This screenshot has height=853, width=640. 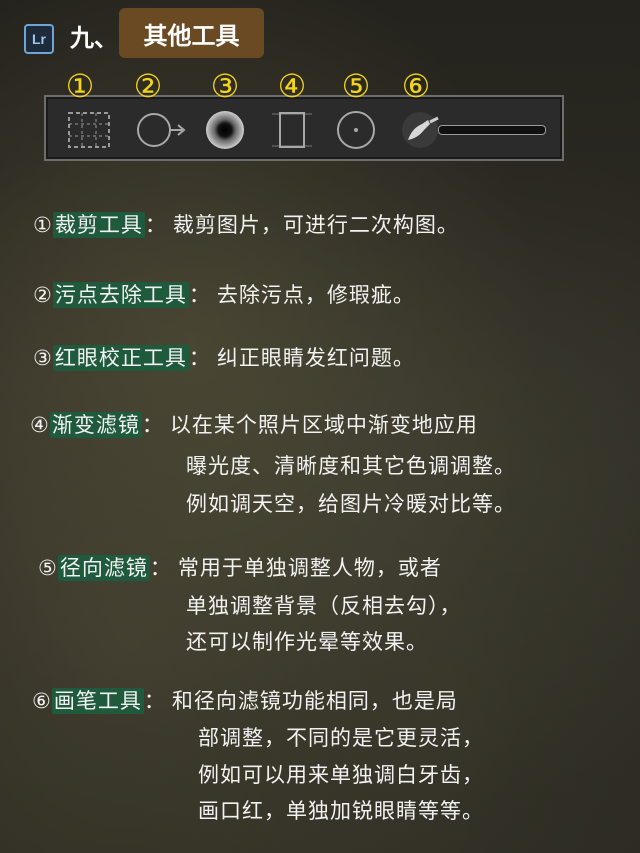 I want to click on graduated-filter-icon, so click(x=292, y=130).